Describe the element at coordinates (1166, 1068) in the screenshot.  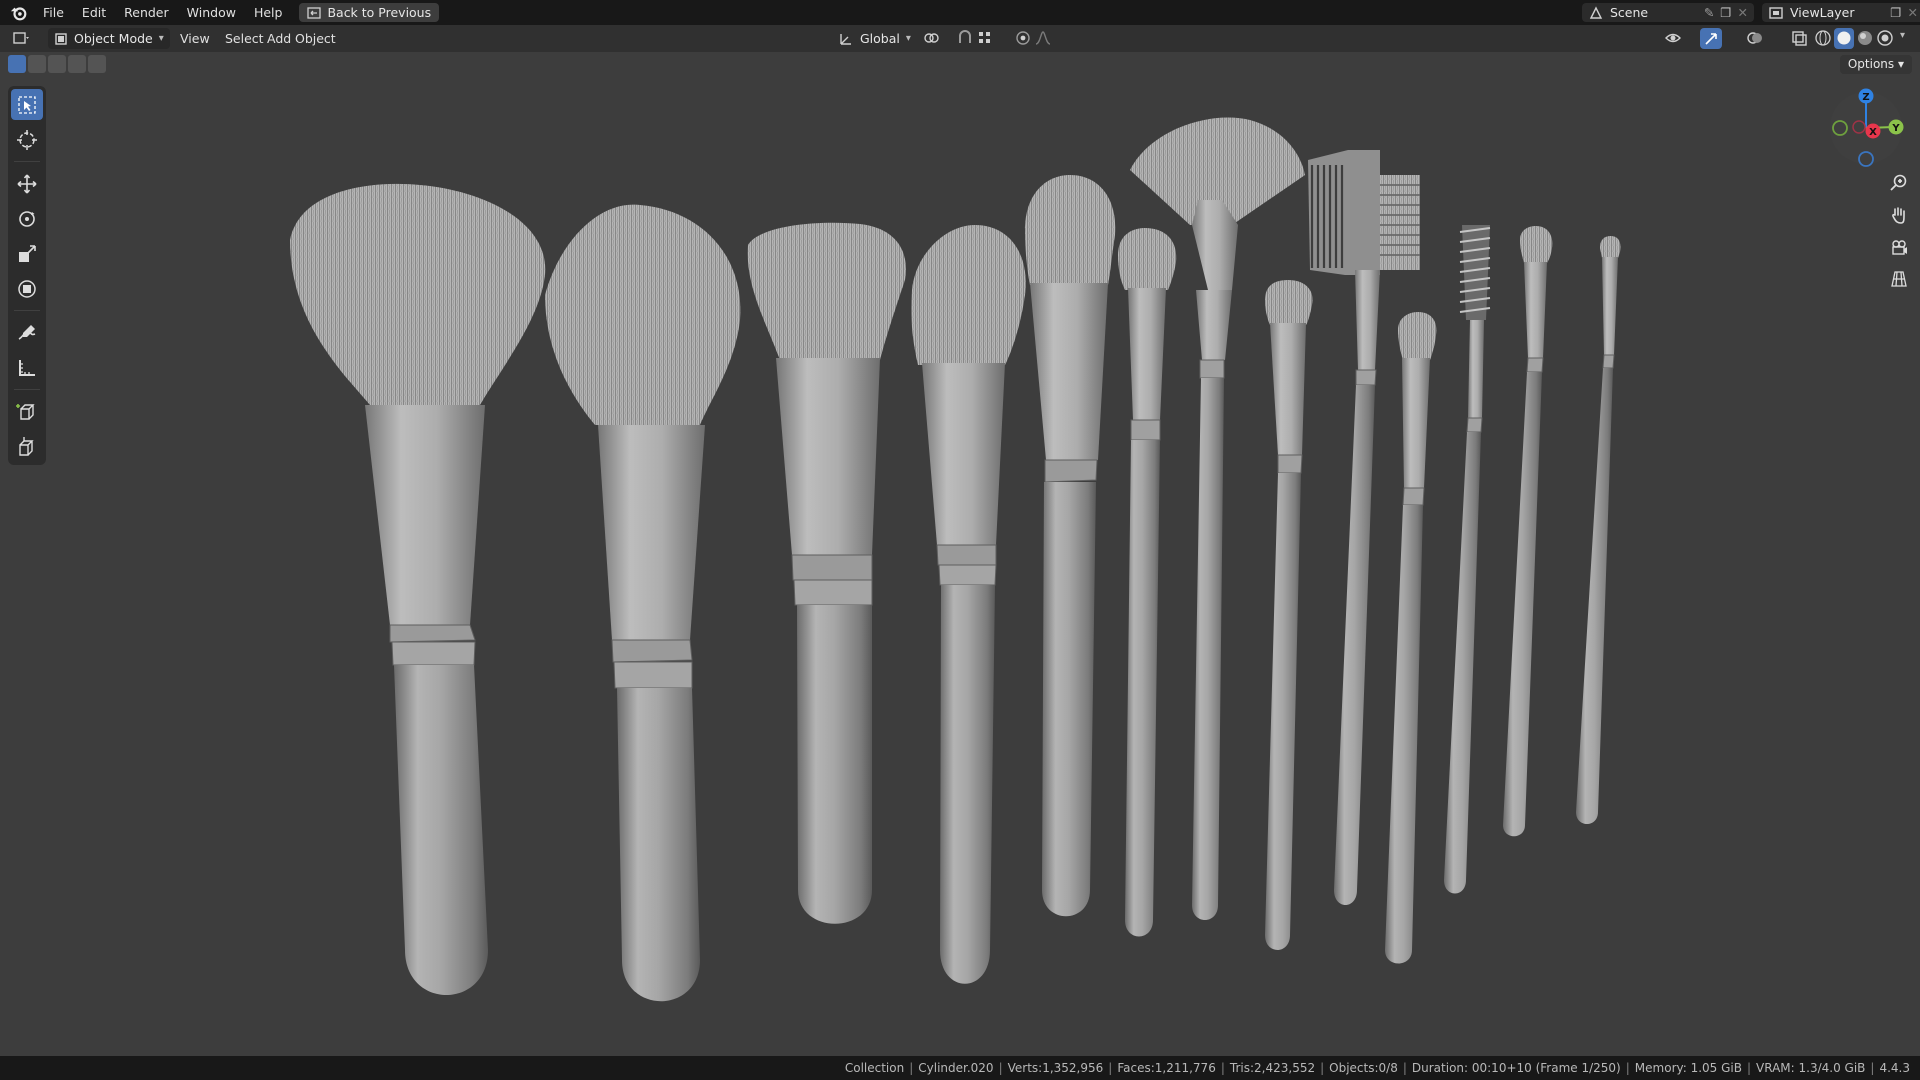
I see `status-faces: Faces:1,211,776` at that location.